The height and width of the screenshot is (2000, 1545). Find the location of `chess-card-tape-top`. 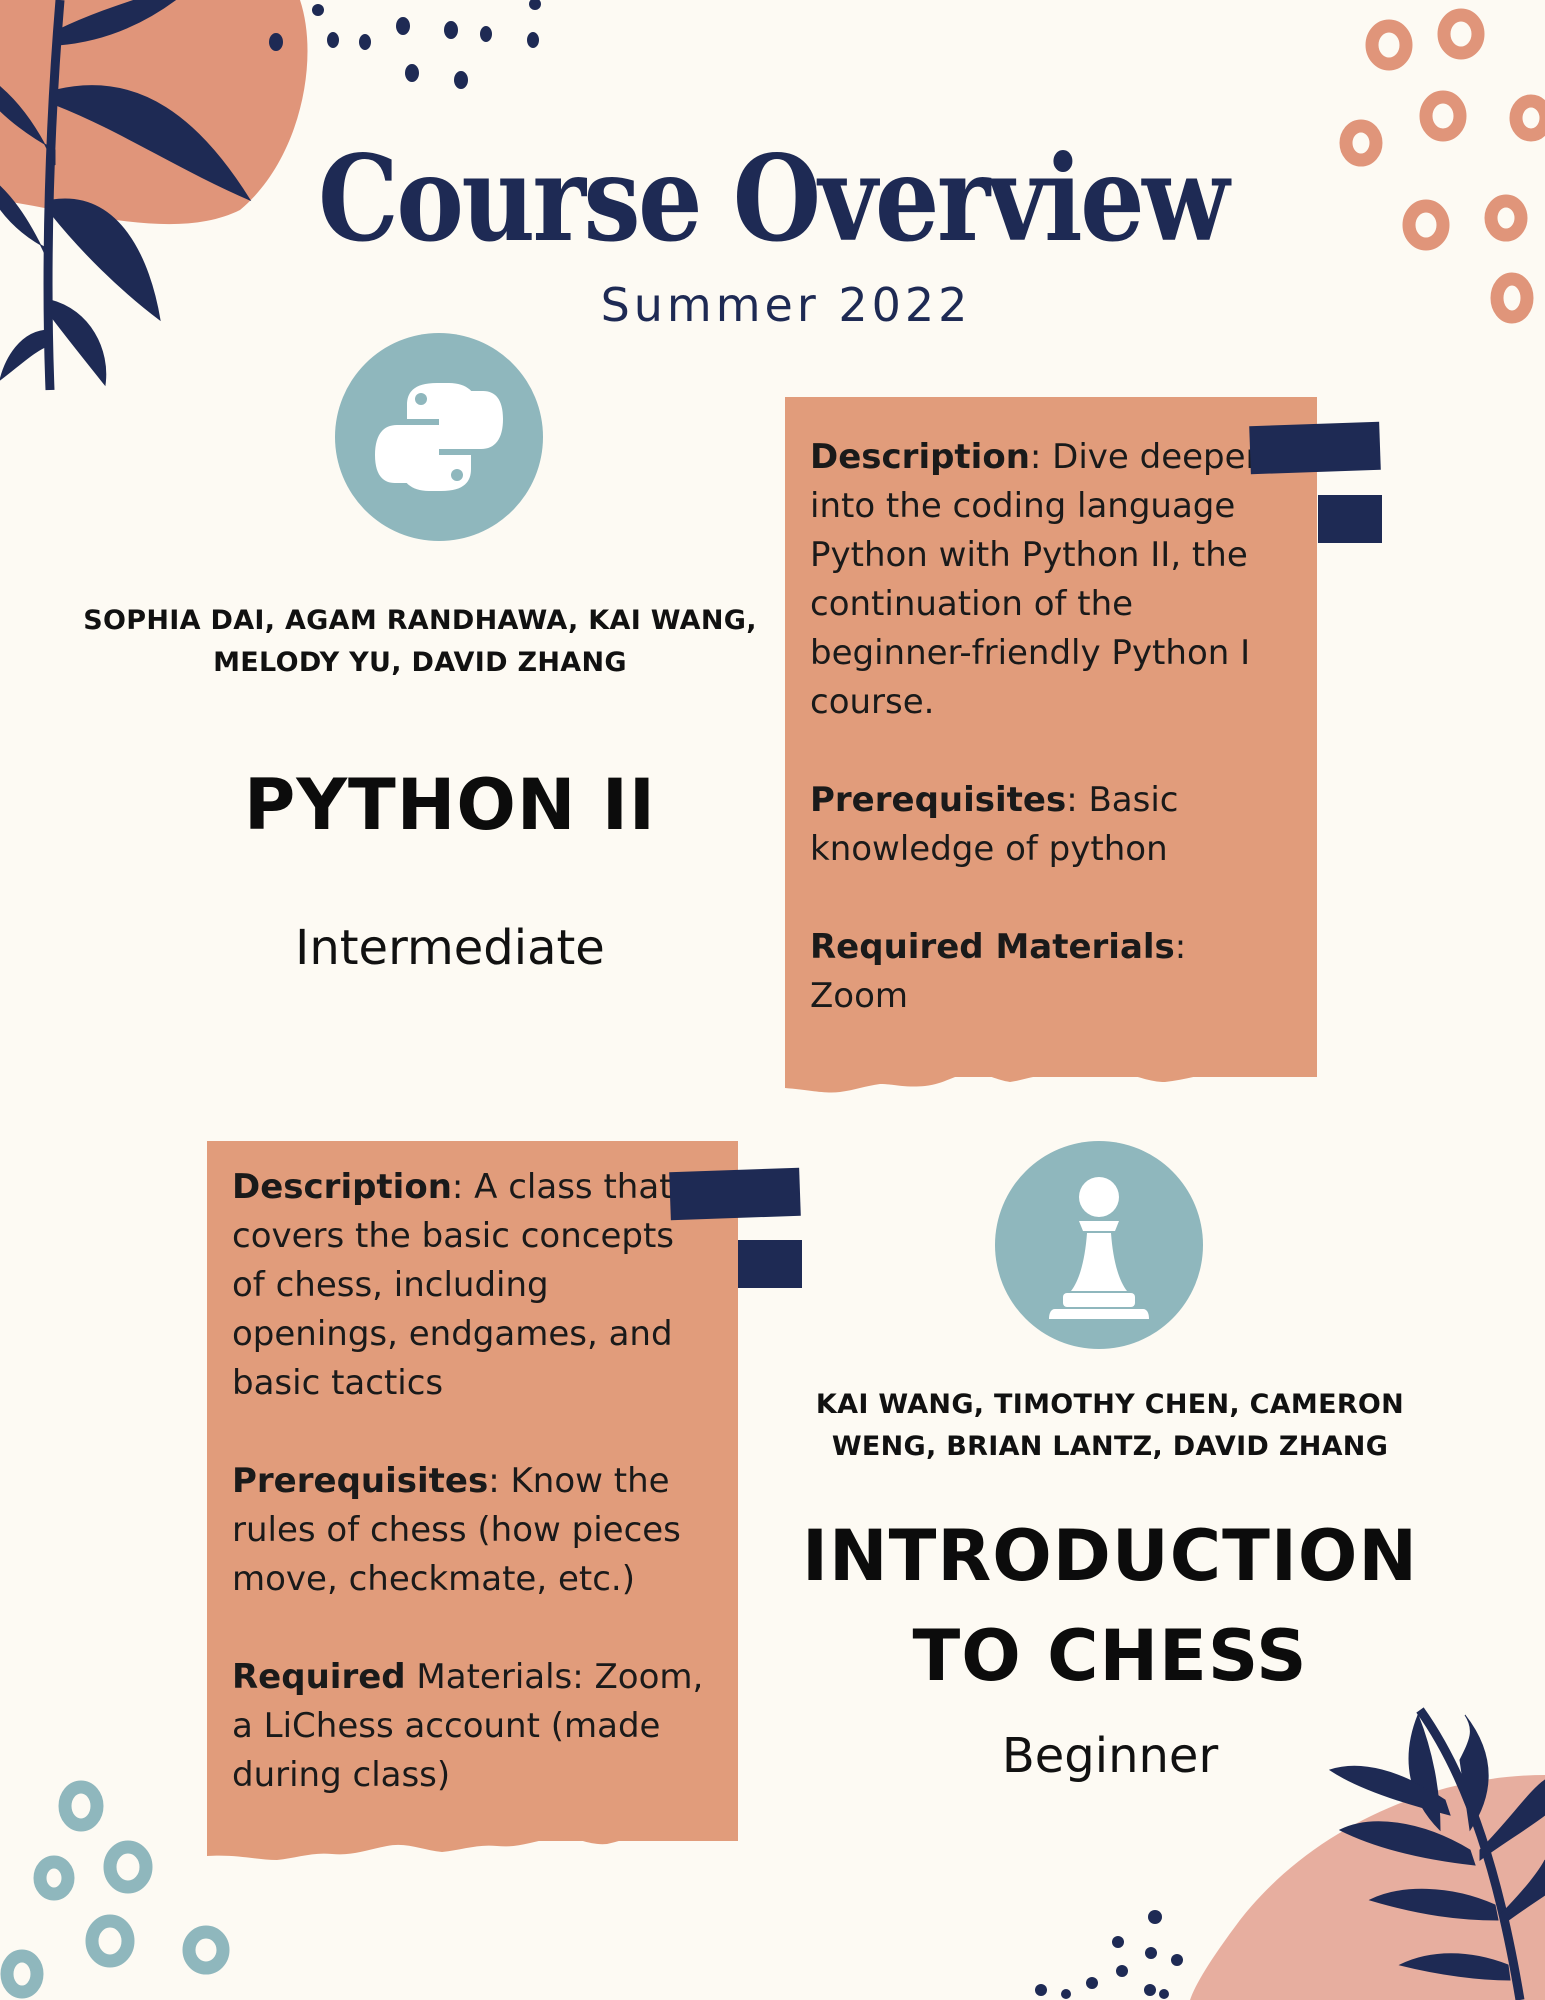

chess-card-tape-top is located at coordinates (735, 1194).